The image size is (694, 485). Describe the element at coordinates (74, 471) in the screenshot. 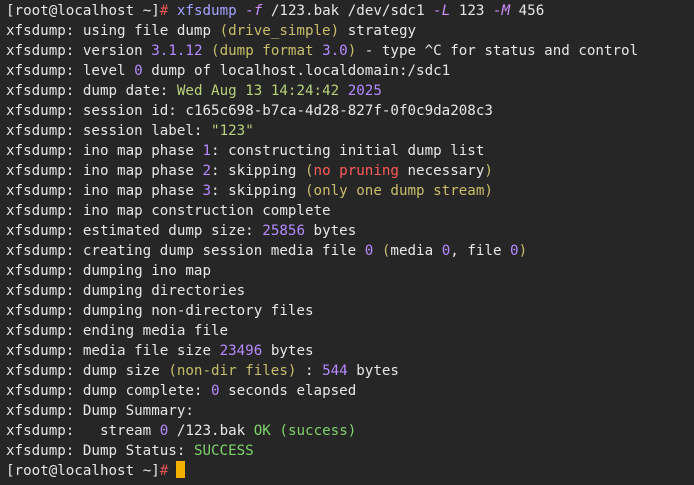

I see `prompt-user-host: root@localhost` at that location.